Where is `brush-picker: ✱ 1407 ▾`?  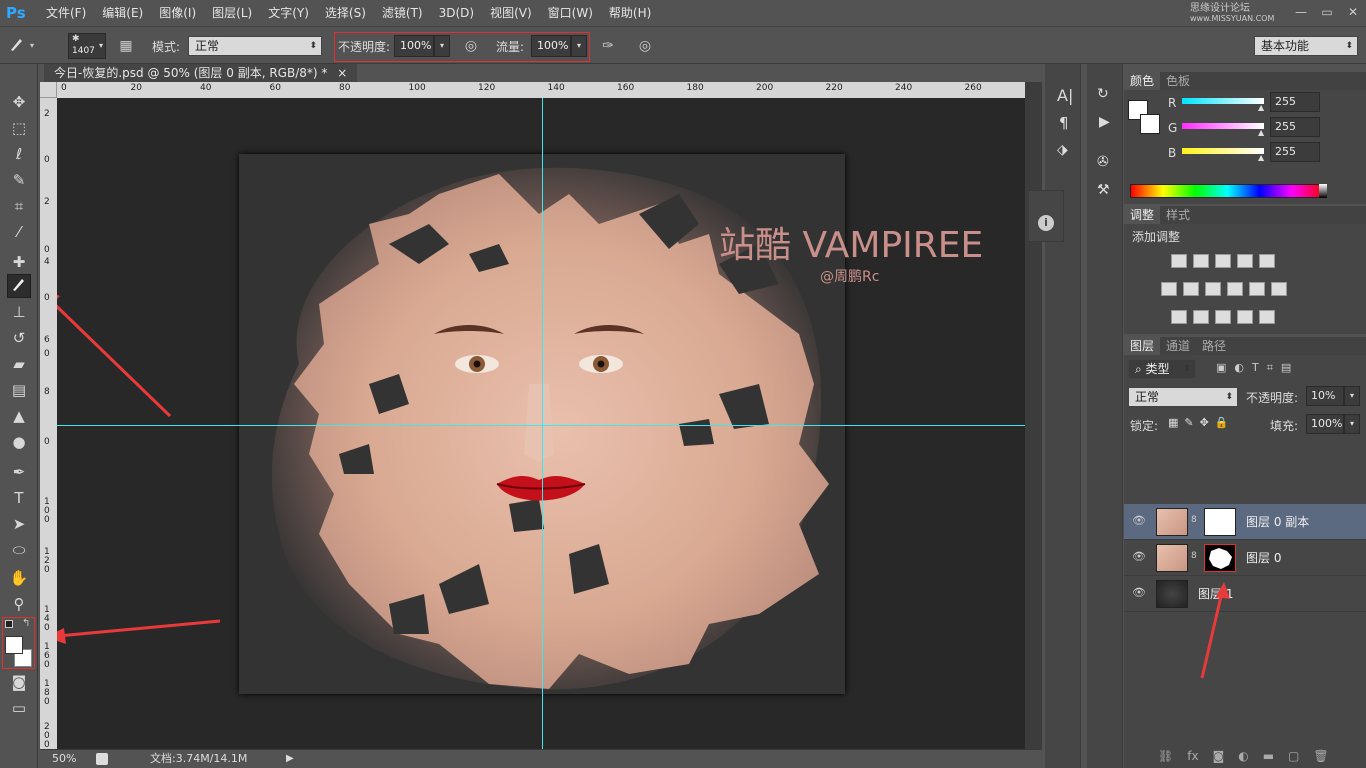
brush-picker: ✱ 1407 ▾ is located at coordinates (87, 46).